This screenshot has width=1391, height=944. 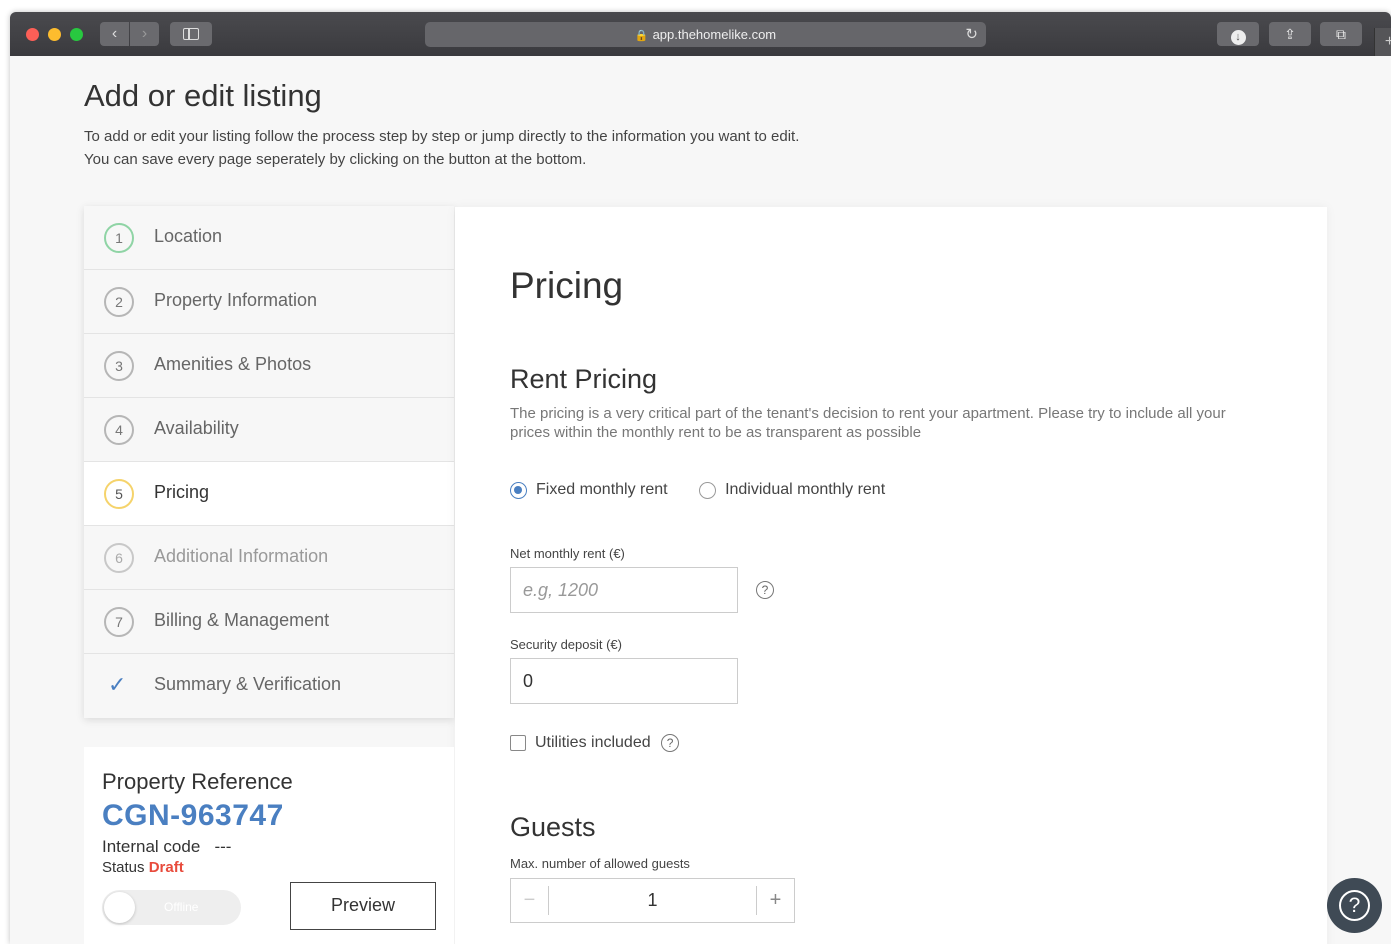 I want to click on internal-code-label: Internal code, so click(x=151, y=846).